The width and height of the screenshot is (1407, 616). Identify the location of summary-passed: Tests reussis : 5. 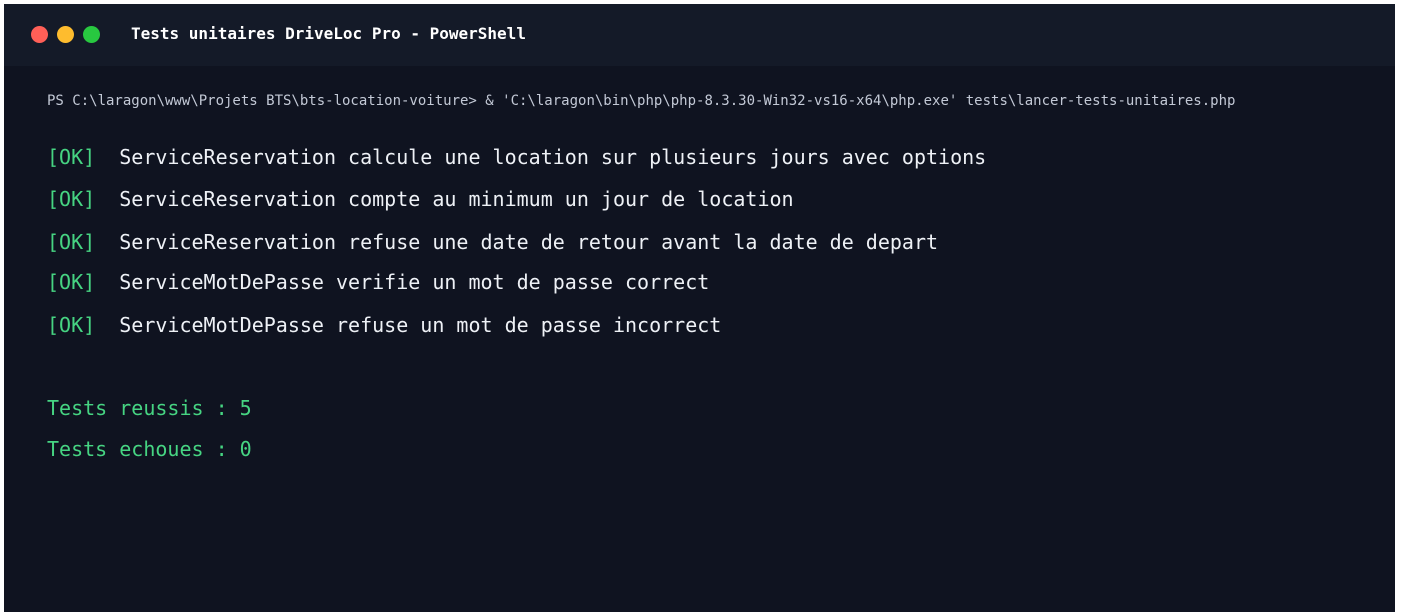
(149, 408).